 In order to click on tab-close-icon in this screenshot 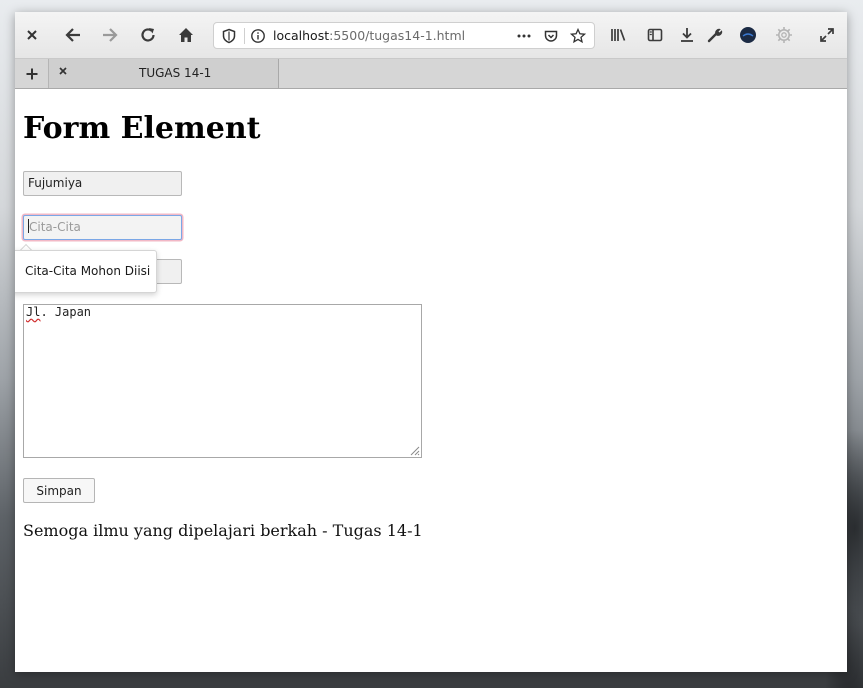, I will do `click(63, 73)`.